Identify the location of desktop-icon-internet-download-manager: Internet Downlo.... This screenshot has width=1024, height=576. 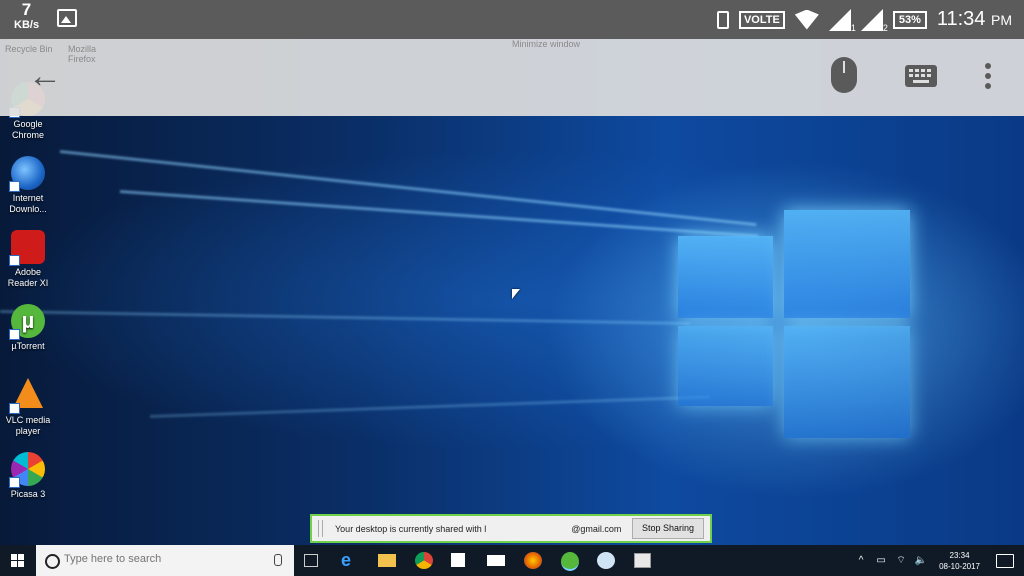
(28, 185).